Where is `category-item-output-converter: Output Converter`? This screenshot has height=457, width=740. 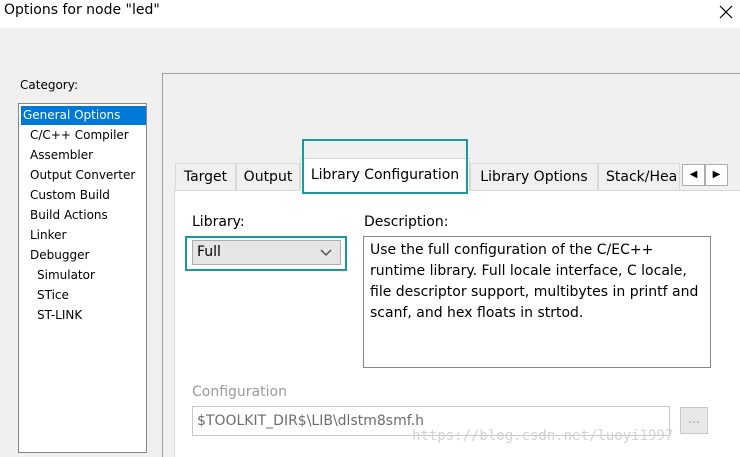
category-item-output-converter: Output Converter is located at coordinates (82, 175).